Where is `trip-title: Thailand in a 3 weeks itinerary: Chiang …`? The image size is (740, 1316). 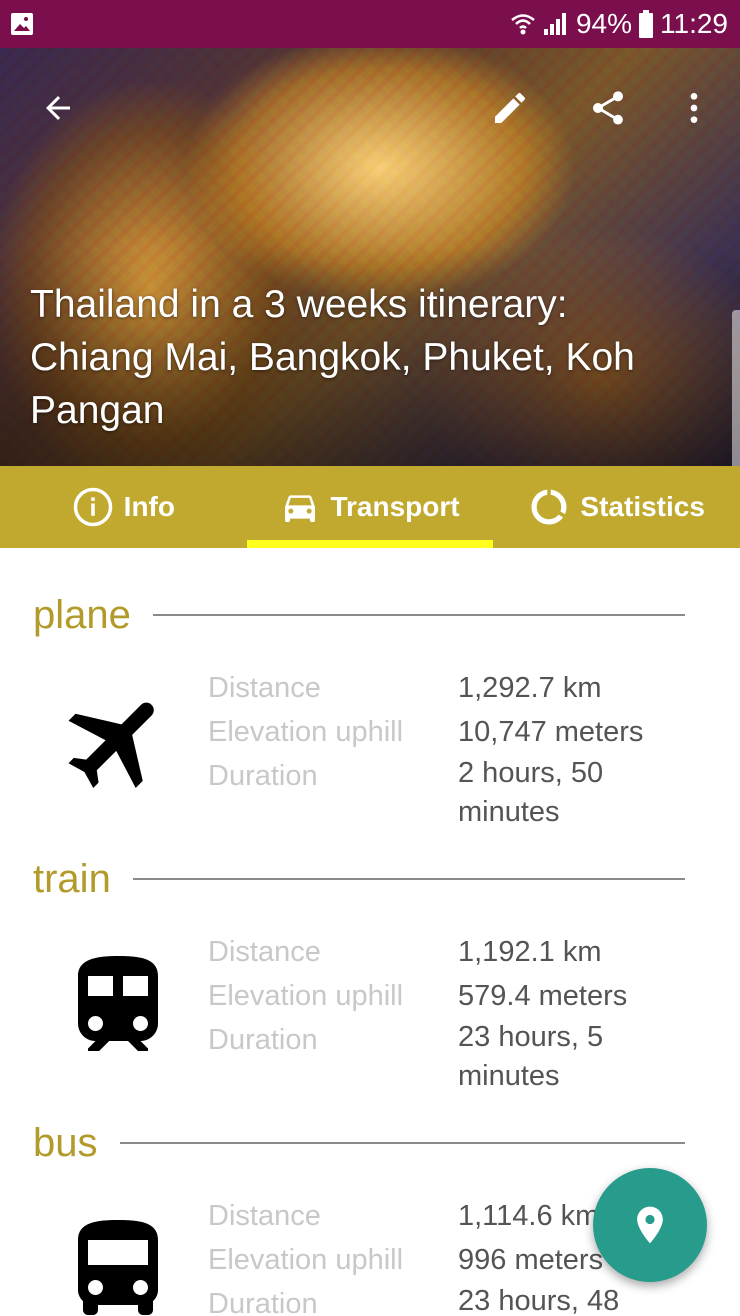
trip-title: Thailand in a 3 weeks itinerary: Chiang … is located at coordinates (332, 357).